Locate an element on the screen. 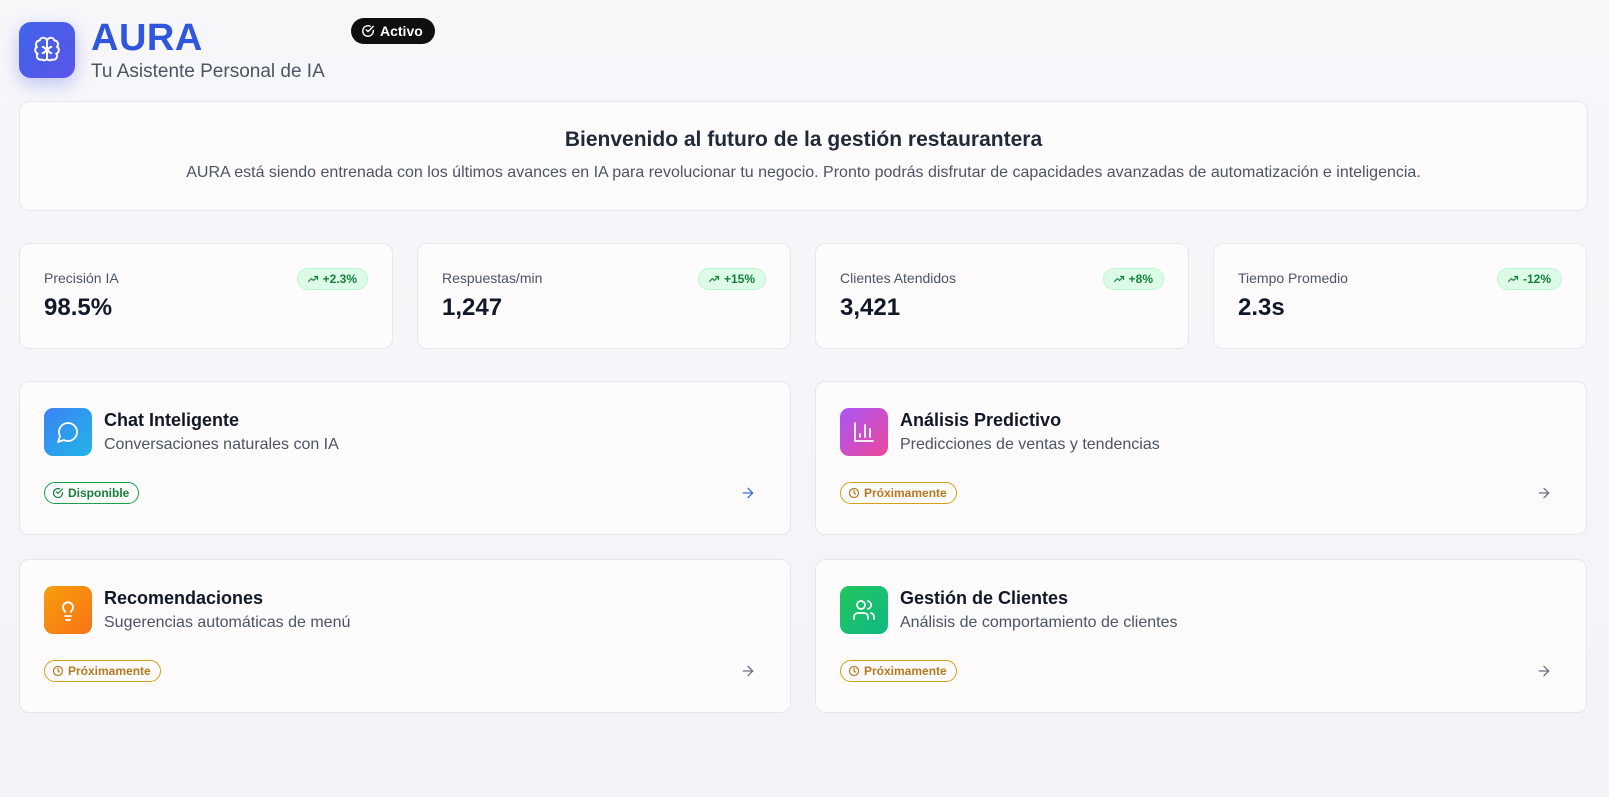 This screenshot has width=1609, height=797. status-badge: Activo is located at coordinates (393, 31).